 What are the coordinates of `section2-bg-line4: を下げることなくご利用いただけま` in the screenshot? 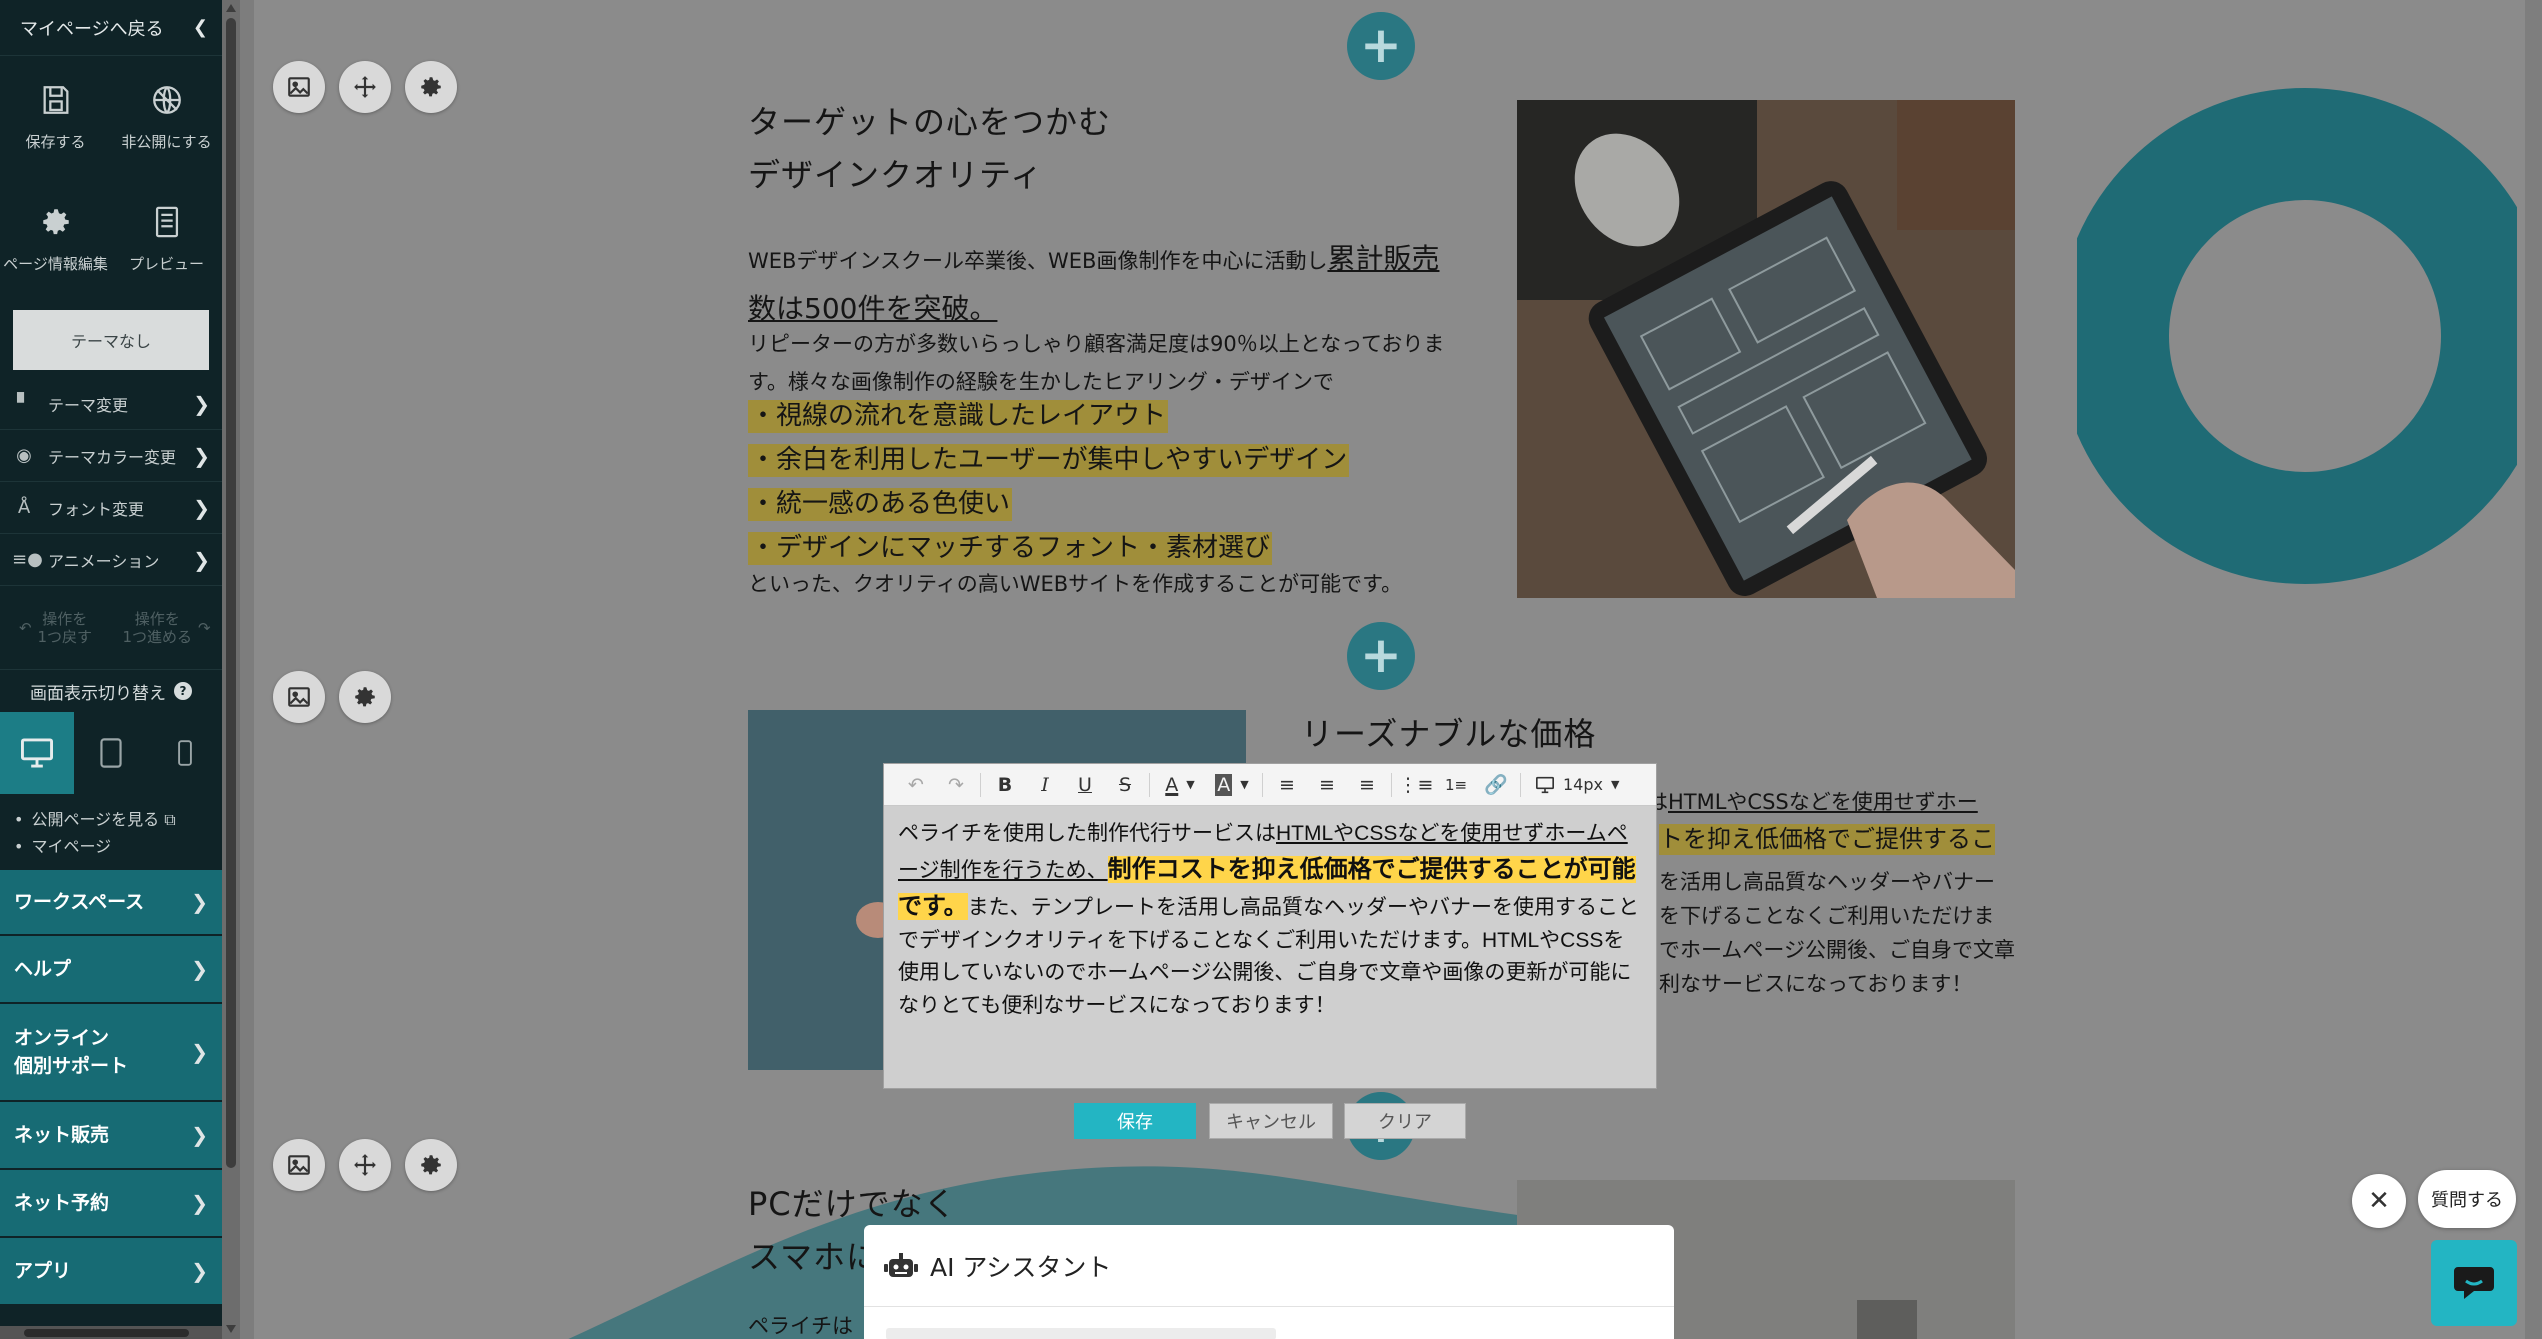 It's located at (1827, 916).